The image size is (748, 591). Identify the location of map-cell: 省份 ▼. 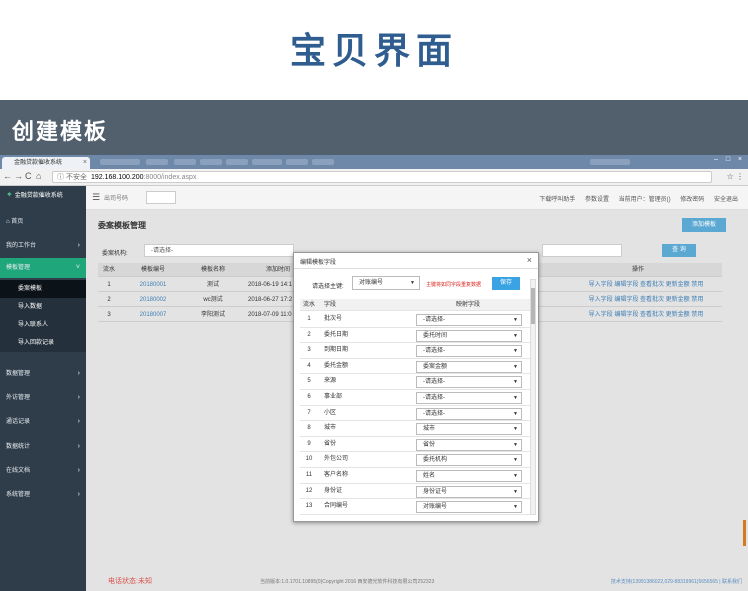
(468, 444).